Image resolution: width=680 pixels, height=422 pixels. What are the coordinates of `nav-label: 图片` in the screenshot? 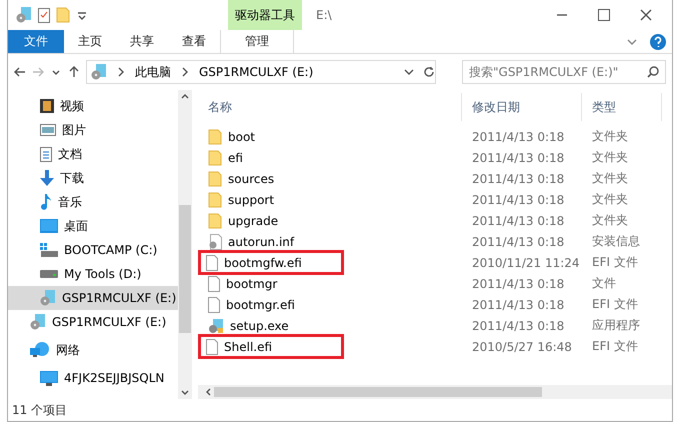 It's located at (74, 130).